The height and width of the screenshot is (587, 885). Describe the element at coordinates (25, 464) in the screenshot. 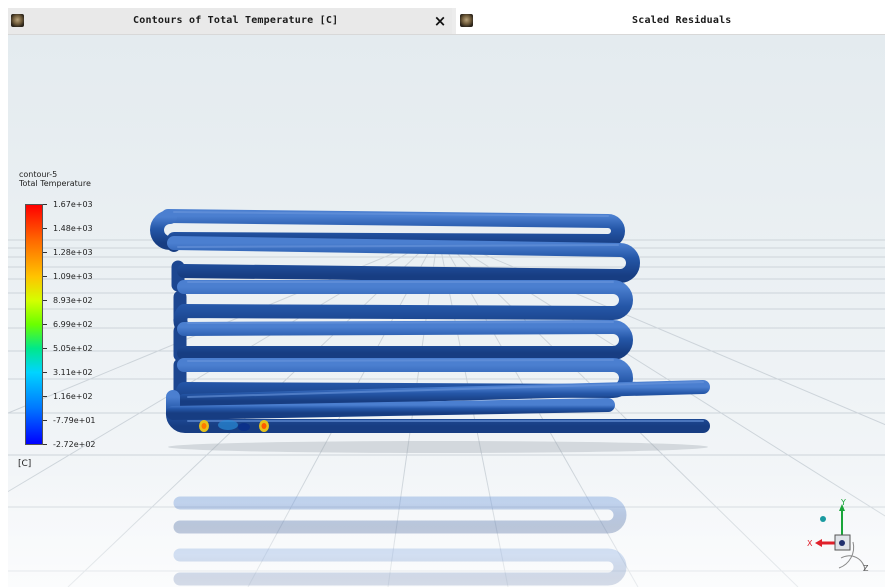

I see `legend-unit: [C]` at that location.